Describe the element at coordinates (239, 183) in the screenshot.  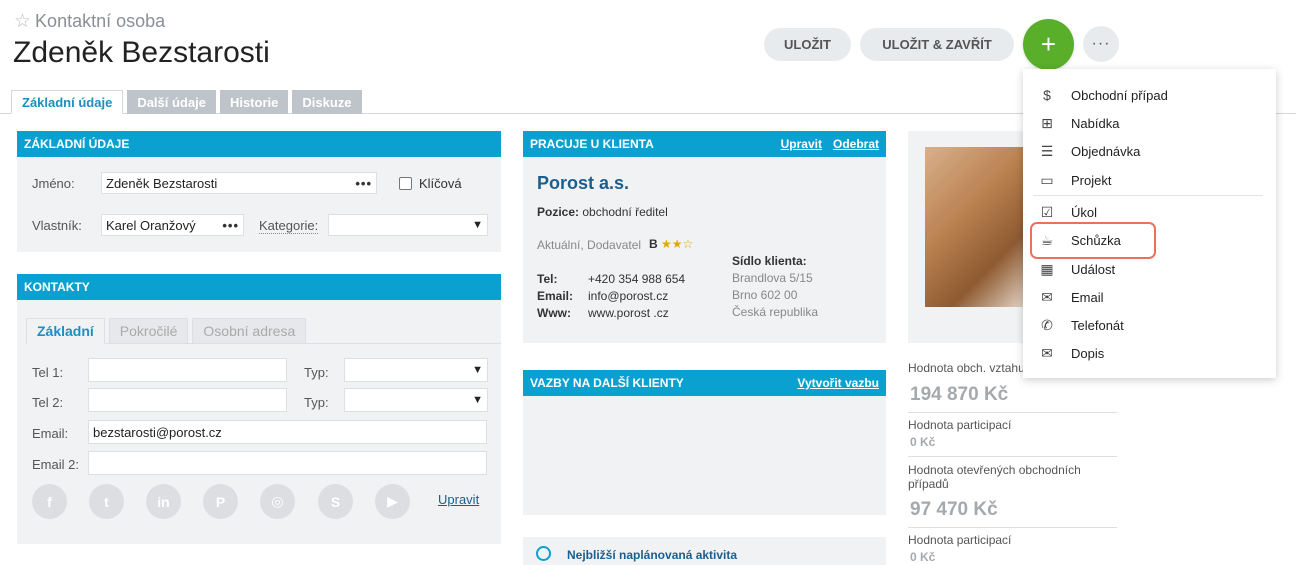
I see `name-field: Zdeněk Bezstarosti •••` at that location.